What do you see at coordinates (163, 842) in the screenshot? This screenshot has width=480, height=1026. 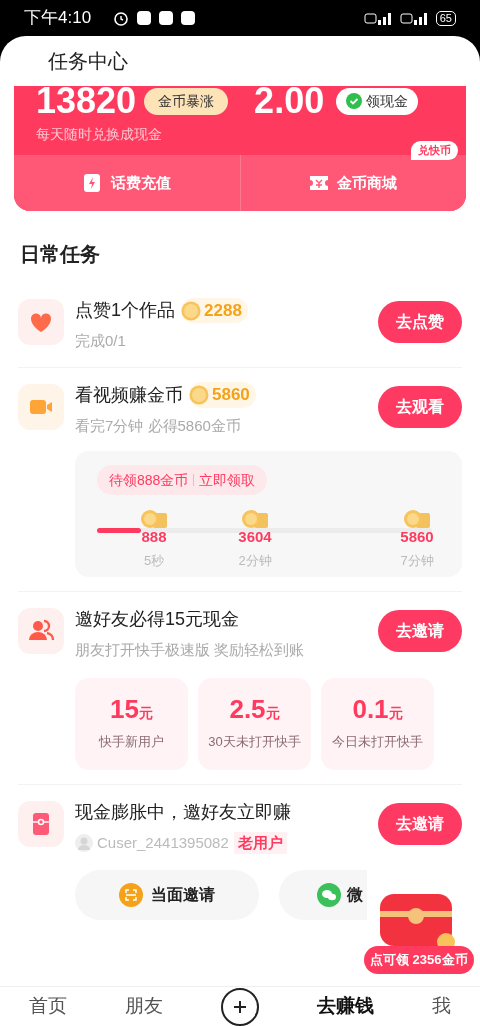 I see `username: Cuser_2441395082` at bounding box center [163, 842].